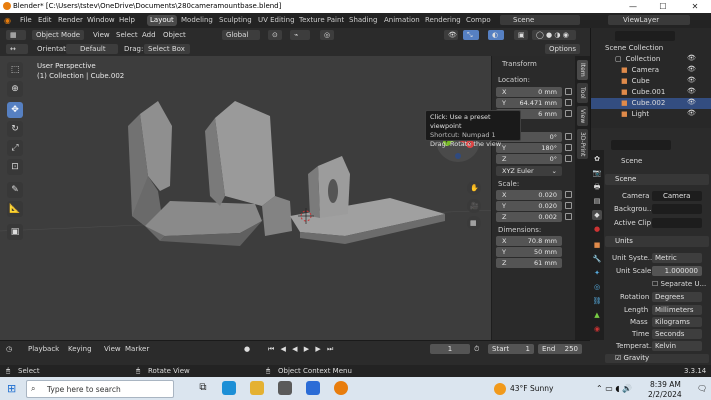 This screenshot has height=400, width=711. I want to click on scale-tool-icon: ⤢, so click(15, 148).